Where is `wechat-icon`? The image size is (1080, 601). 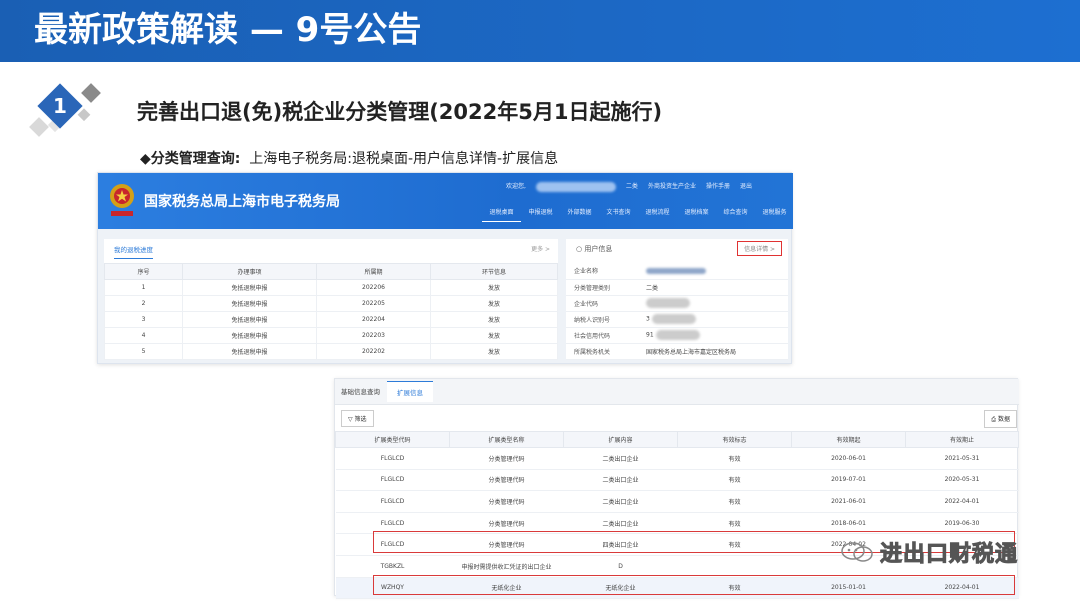 wechat-icon is located at coordinates (857, 552).